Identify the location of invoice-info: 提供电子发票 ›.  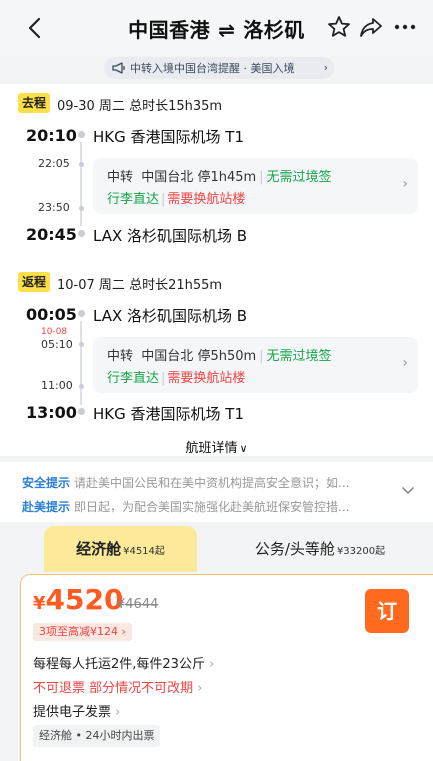
(76, 710).